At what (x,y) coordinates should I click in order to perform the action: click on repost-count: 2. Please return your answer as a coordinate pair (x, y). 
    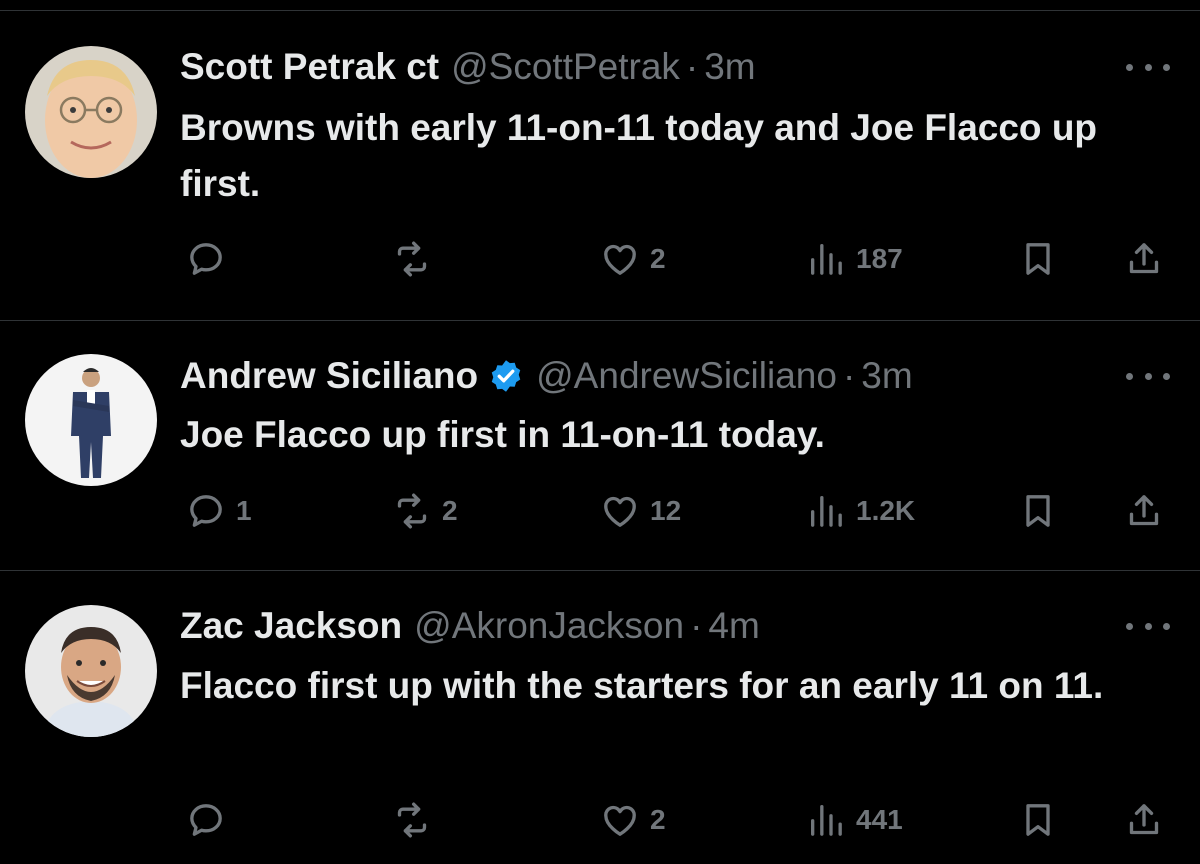
    Looking at the image, I should click on (450, 510).